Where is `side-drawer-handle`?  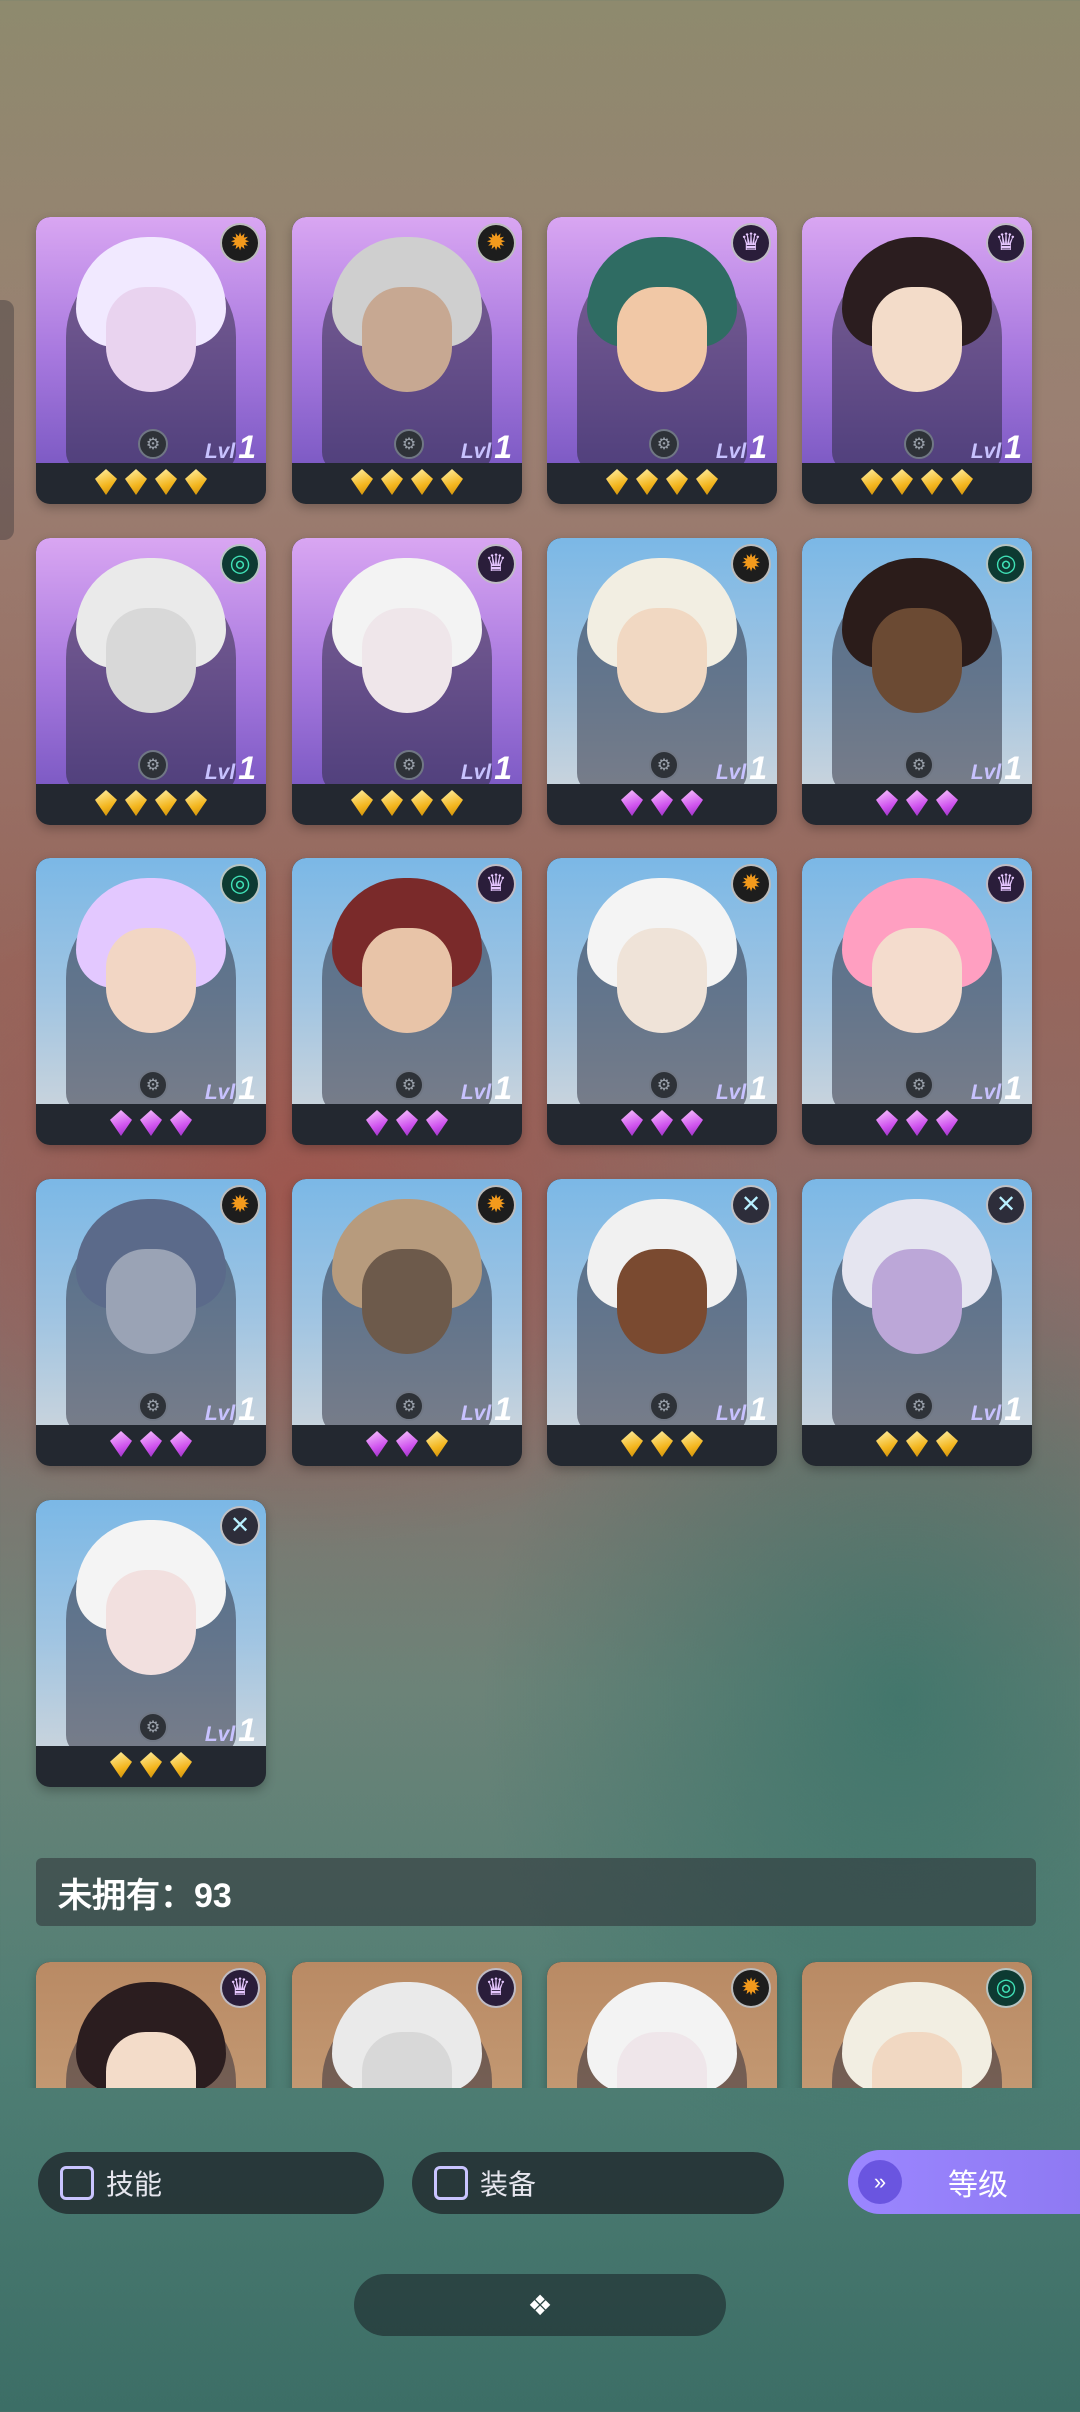 side-drawer-handle is located at coordinates (7, 420).